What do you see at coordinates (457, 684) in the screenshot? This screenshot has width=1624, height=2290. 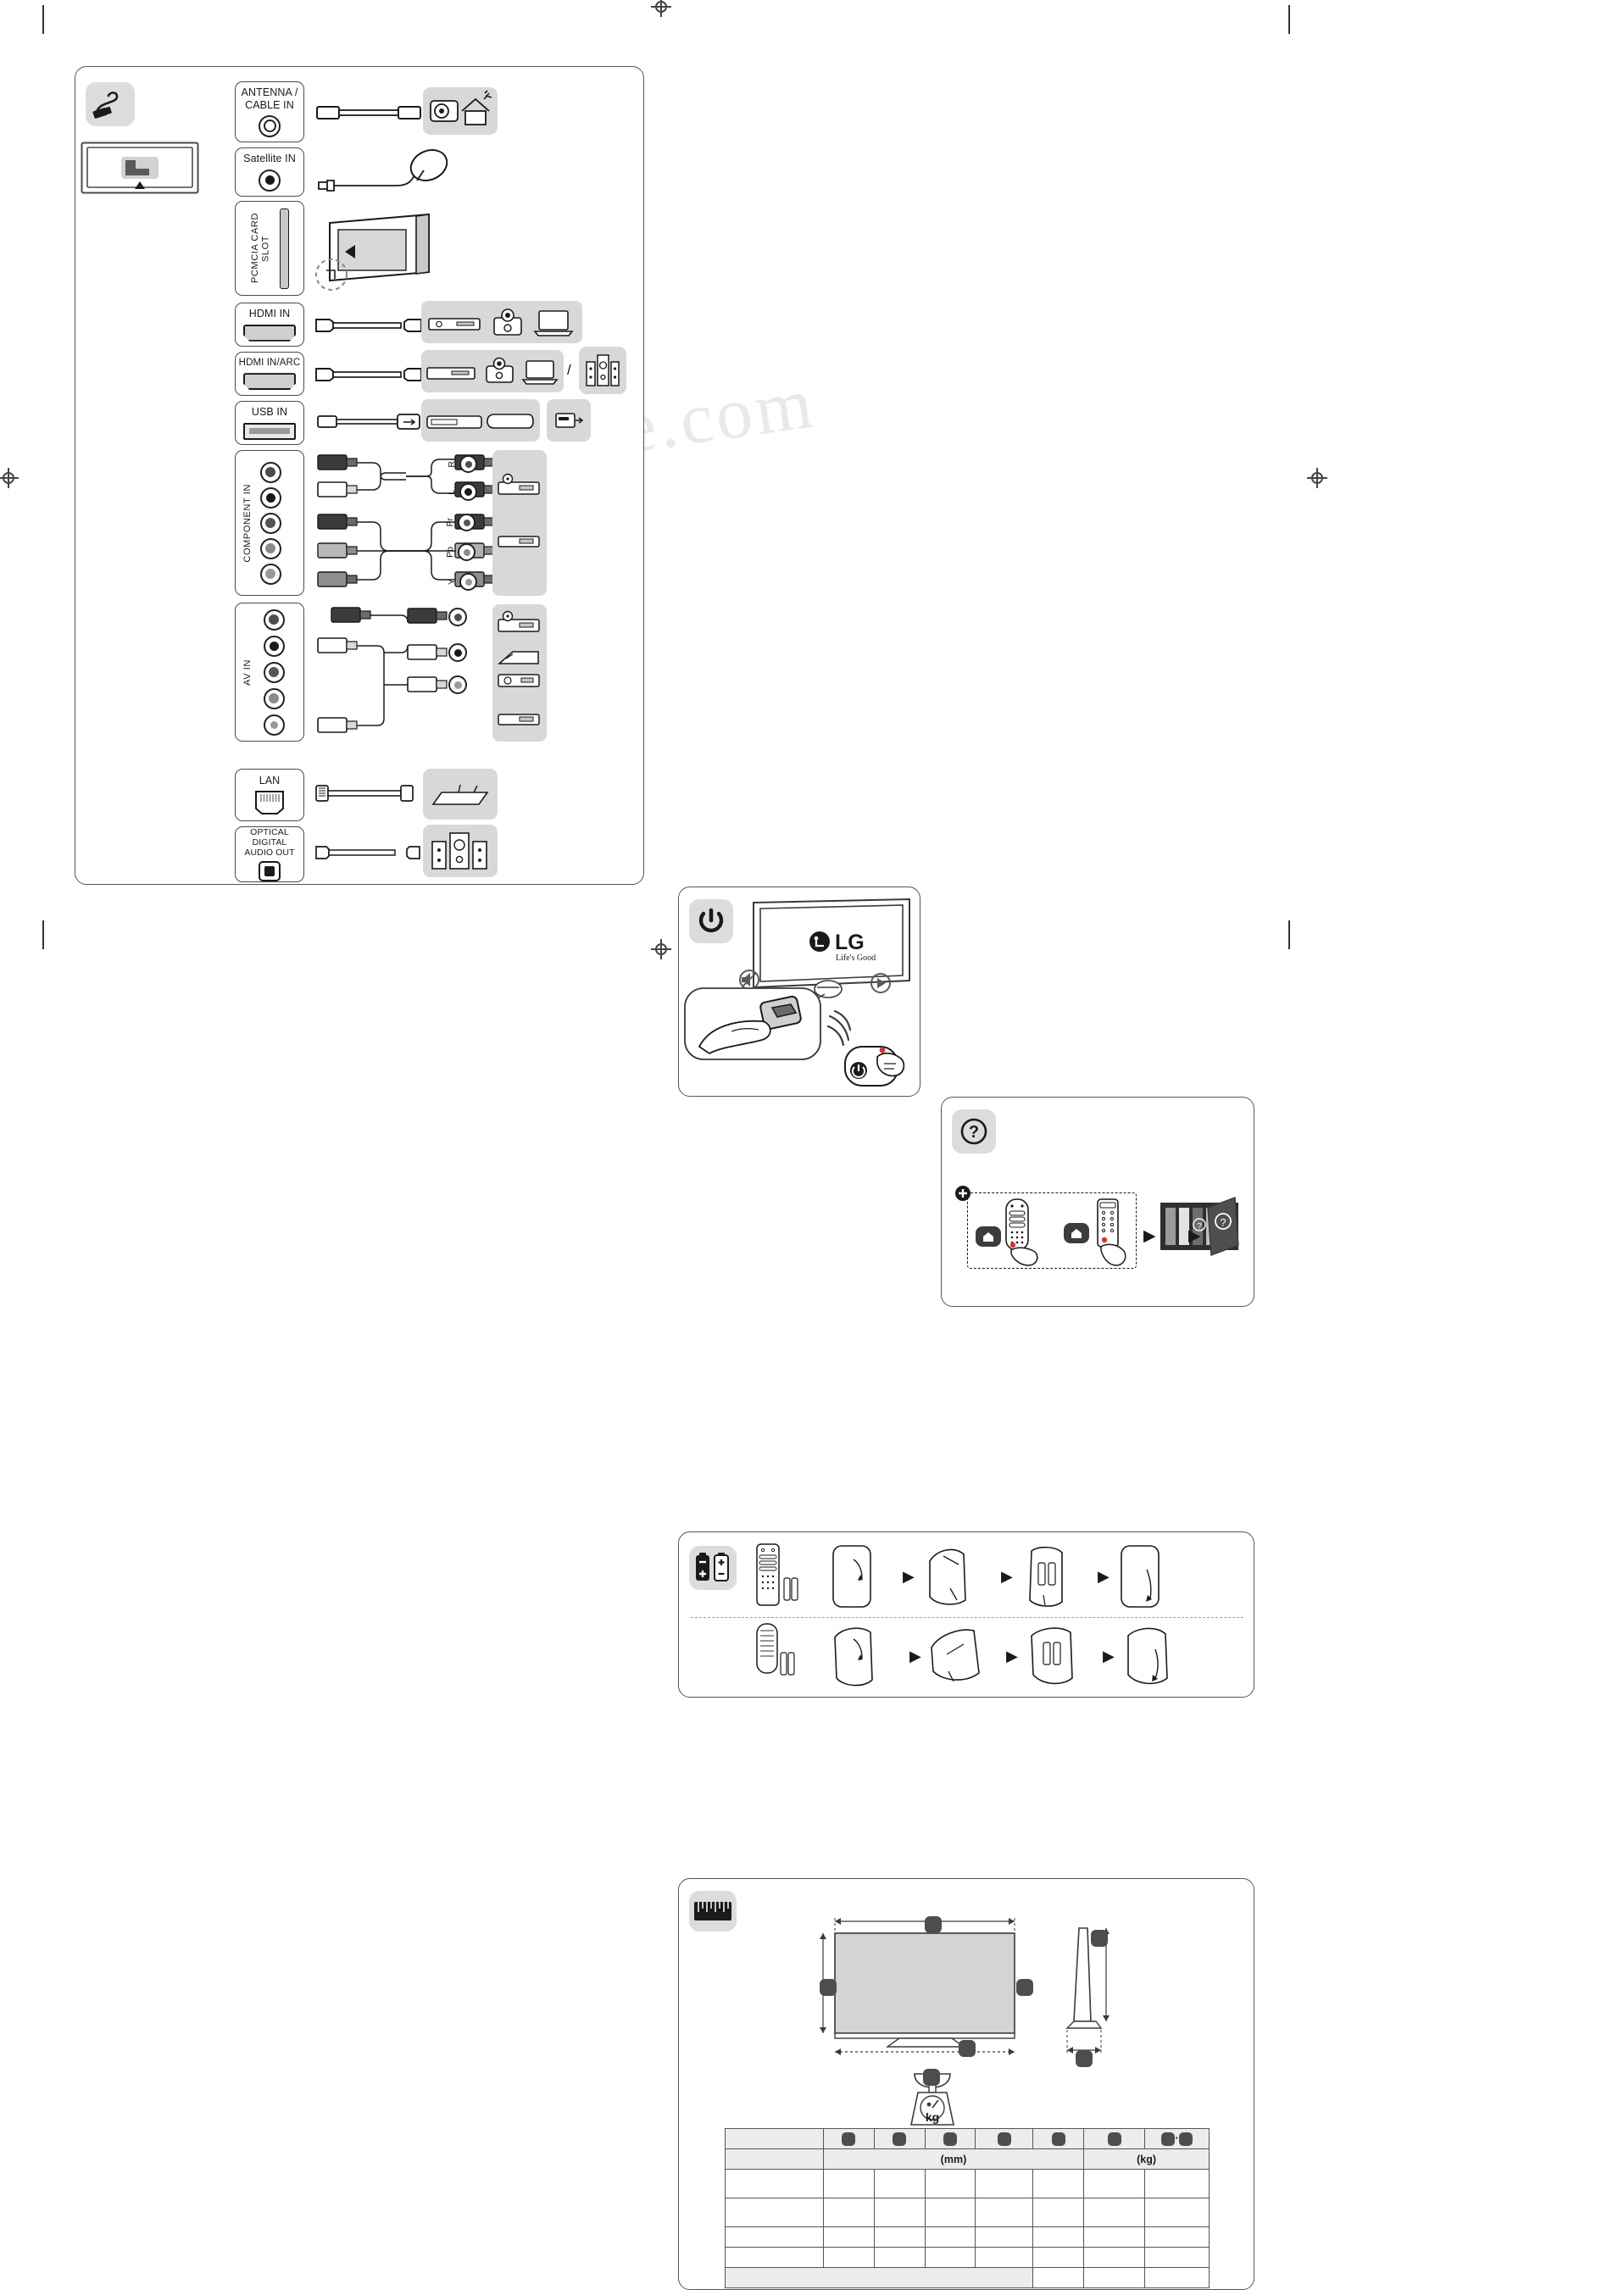 I see `av-jack-v` at bounding box center [457, 684].